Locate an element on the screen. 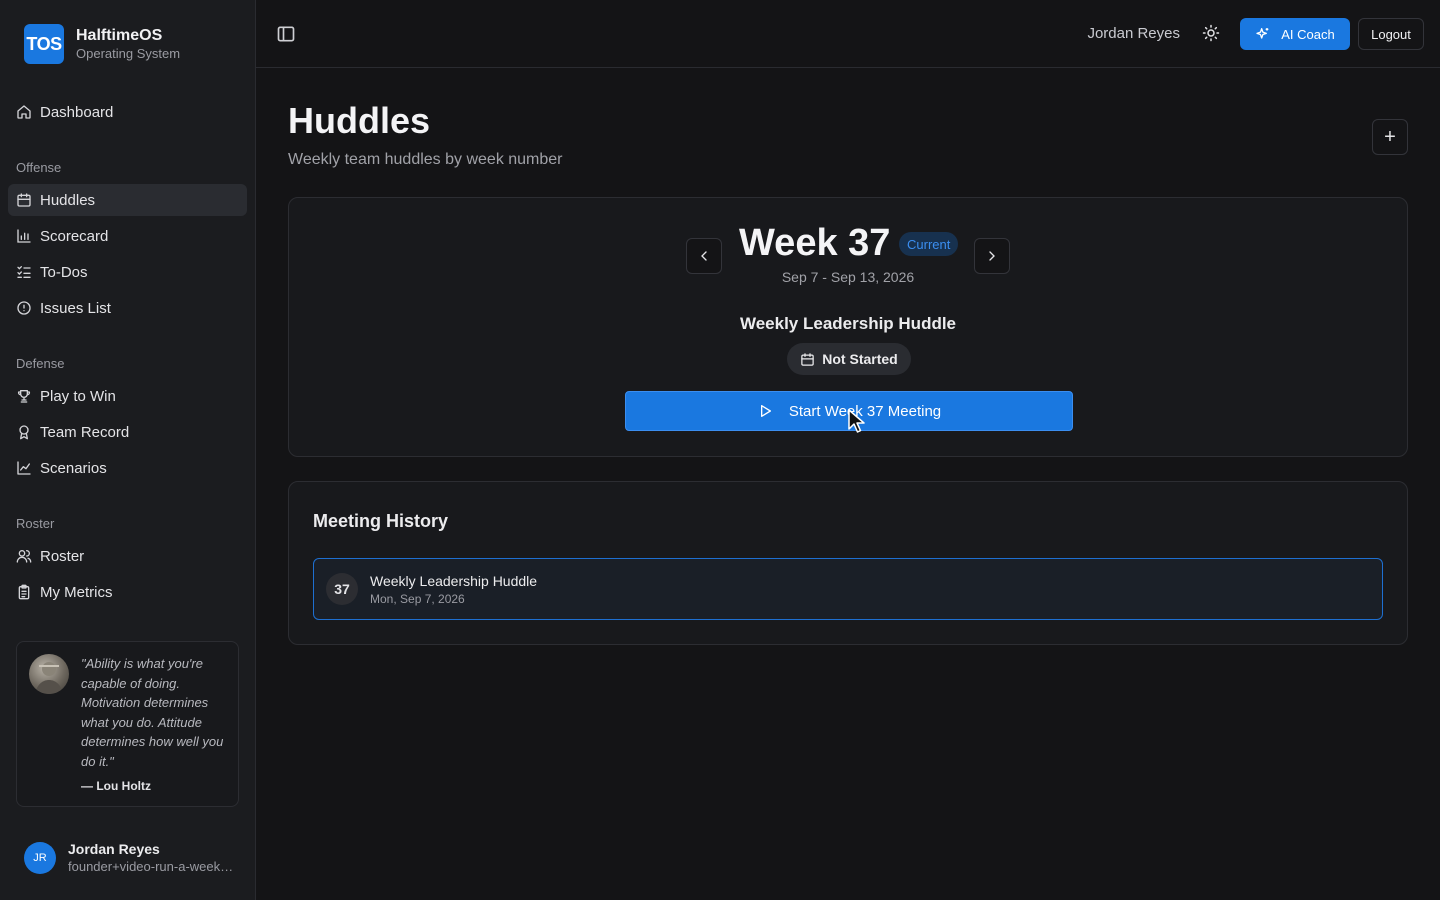 This screenshot has width=1440, height=900. sidebar-item-huddles: Huddles is located at coordinates (127, 200).